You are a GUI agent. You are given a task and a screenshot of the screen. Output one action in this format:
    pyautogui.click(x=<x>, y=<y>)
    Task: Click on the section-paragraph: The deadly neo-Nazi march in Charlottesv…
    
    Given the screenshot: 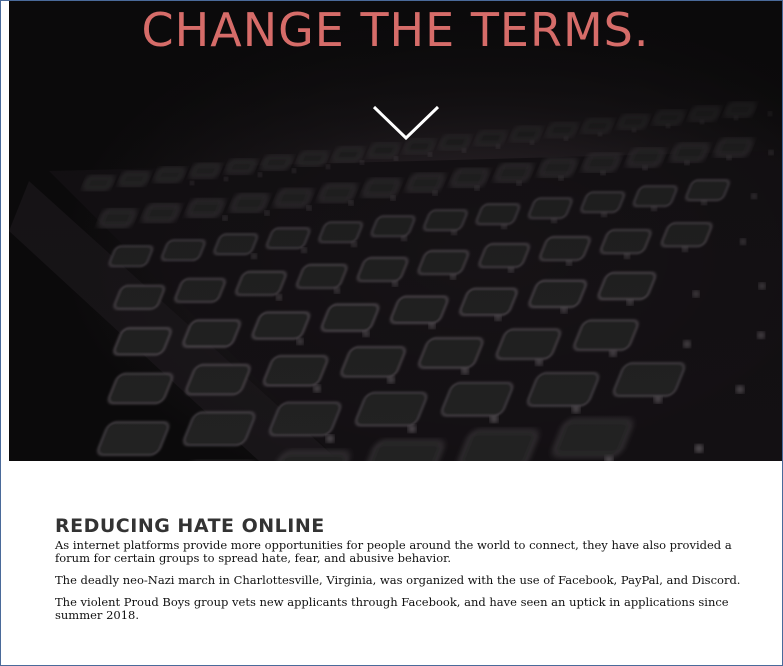 What is the action you would take?
    pyautogui.click(x=398, y=580)
    